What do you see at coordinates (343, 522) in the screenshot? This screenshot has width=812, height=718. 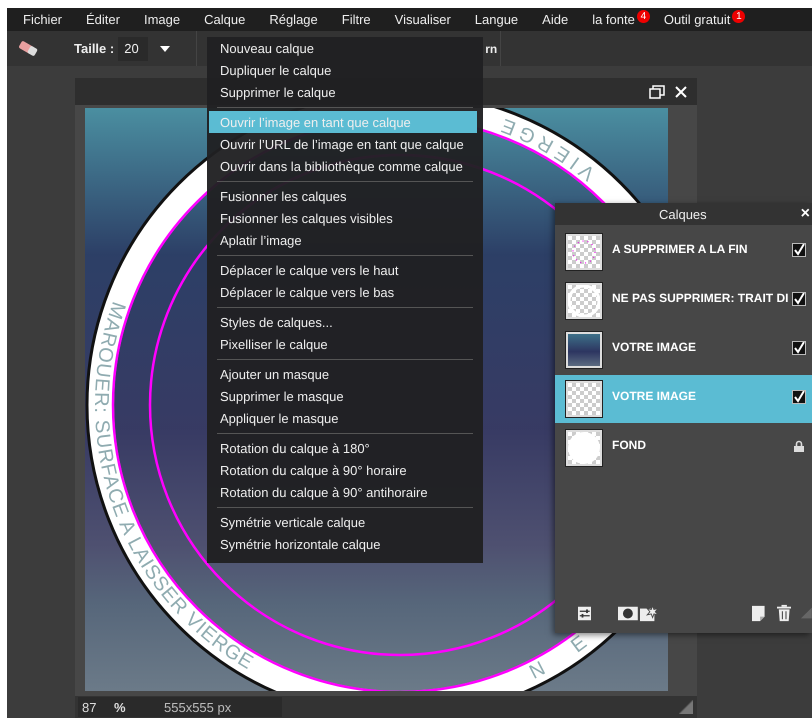 I see `menu-option: Symétrie verticale calque` at bounding box center [343, 522].